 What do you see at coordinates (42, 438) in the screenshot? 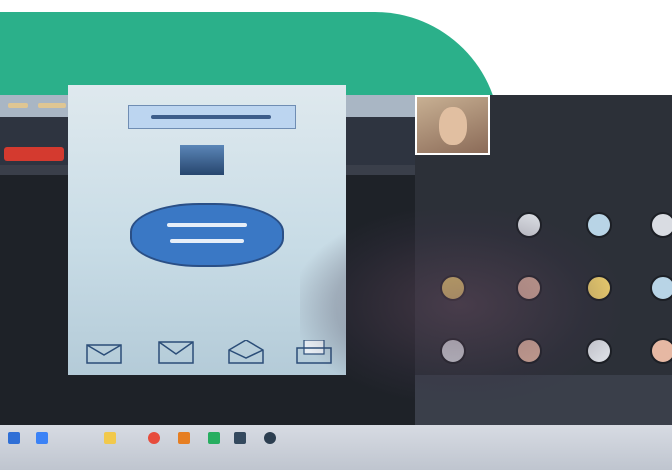
I see `search-icon` at bounding box center [42, 438].